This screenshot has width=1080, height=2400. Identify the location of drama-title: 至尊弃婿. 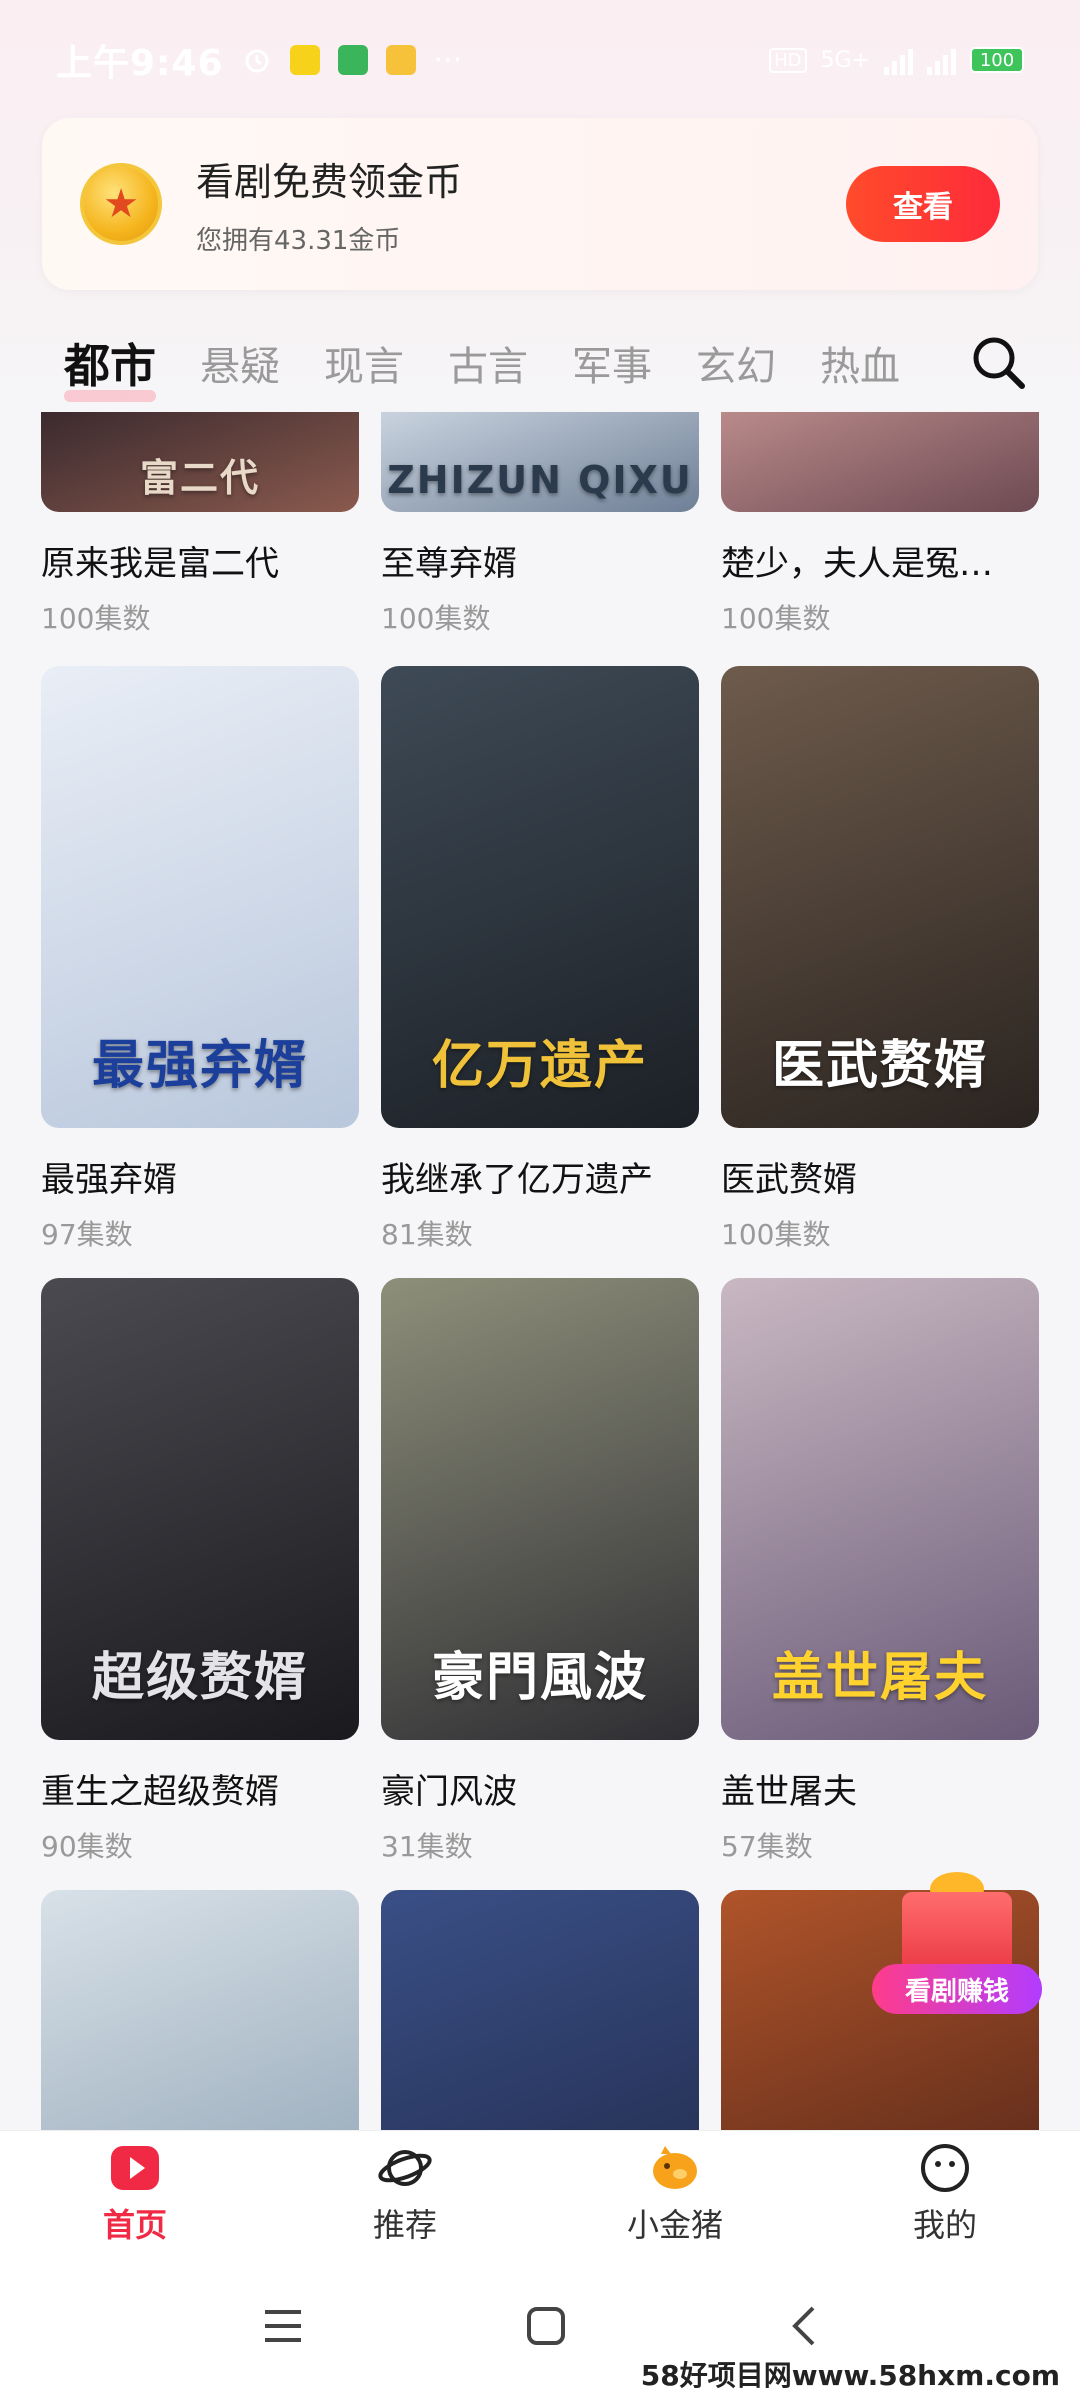
(540, 560).